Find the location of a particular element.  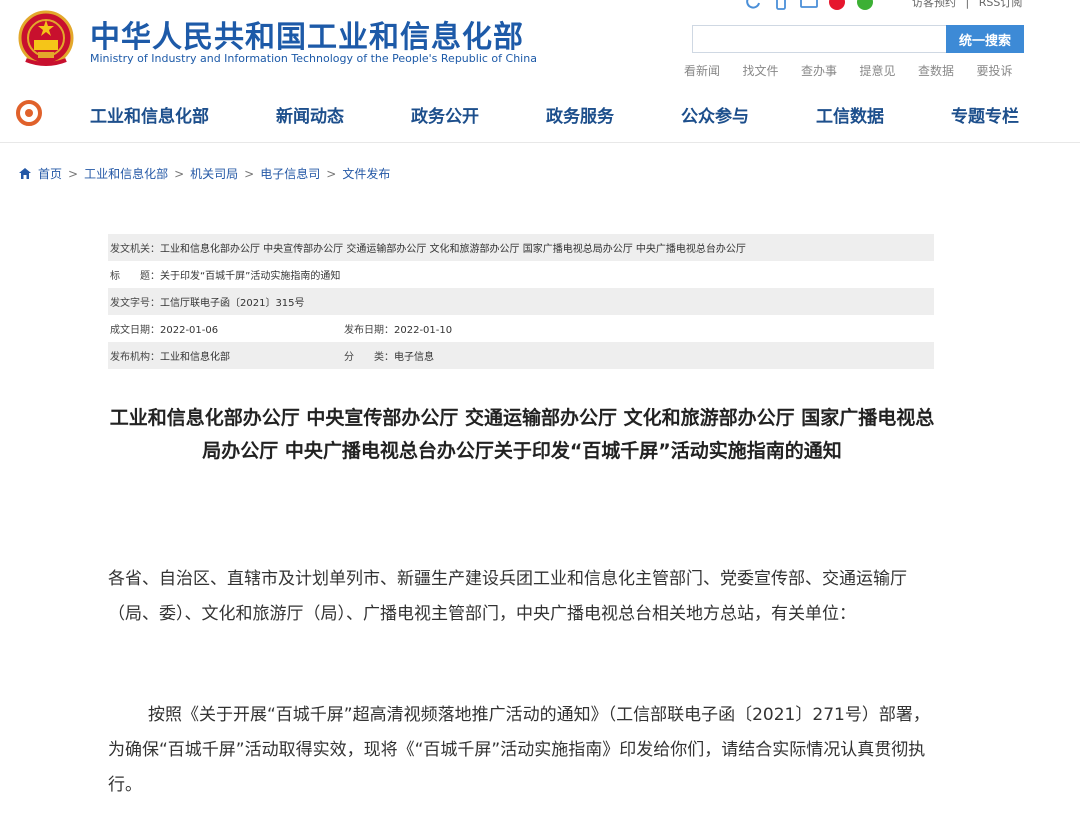

meta-org-label: 发布机构： is located at coordinates (135, 357).